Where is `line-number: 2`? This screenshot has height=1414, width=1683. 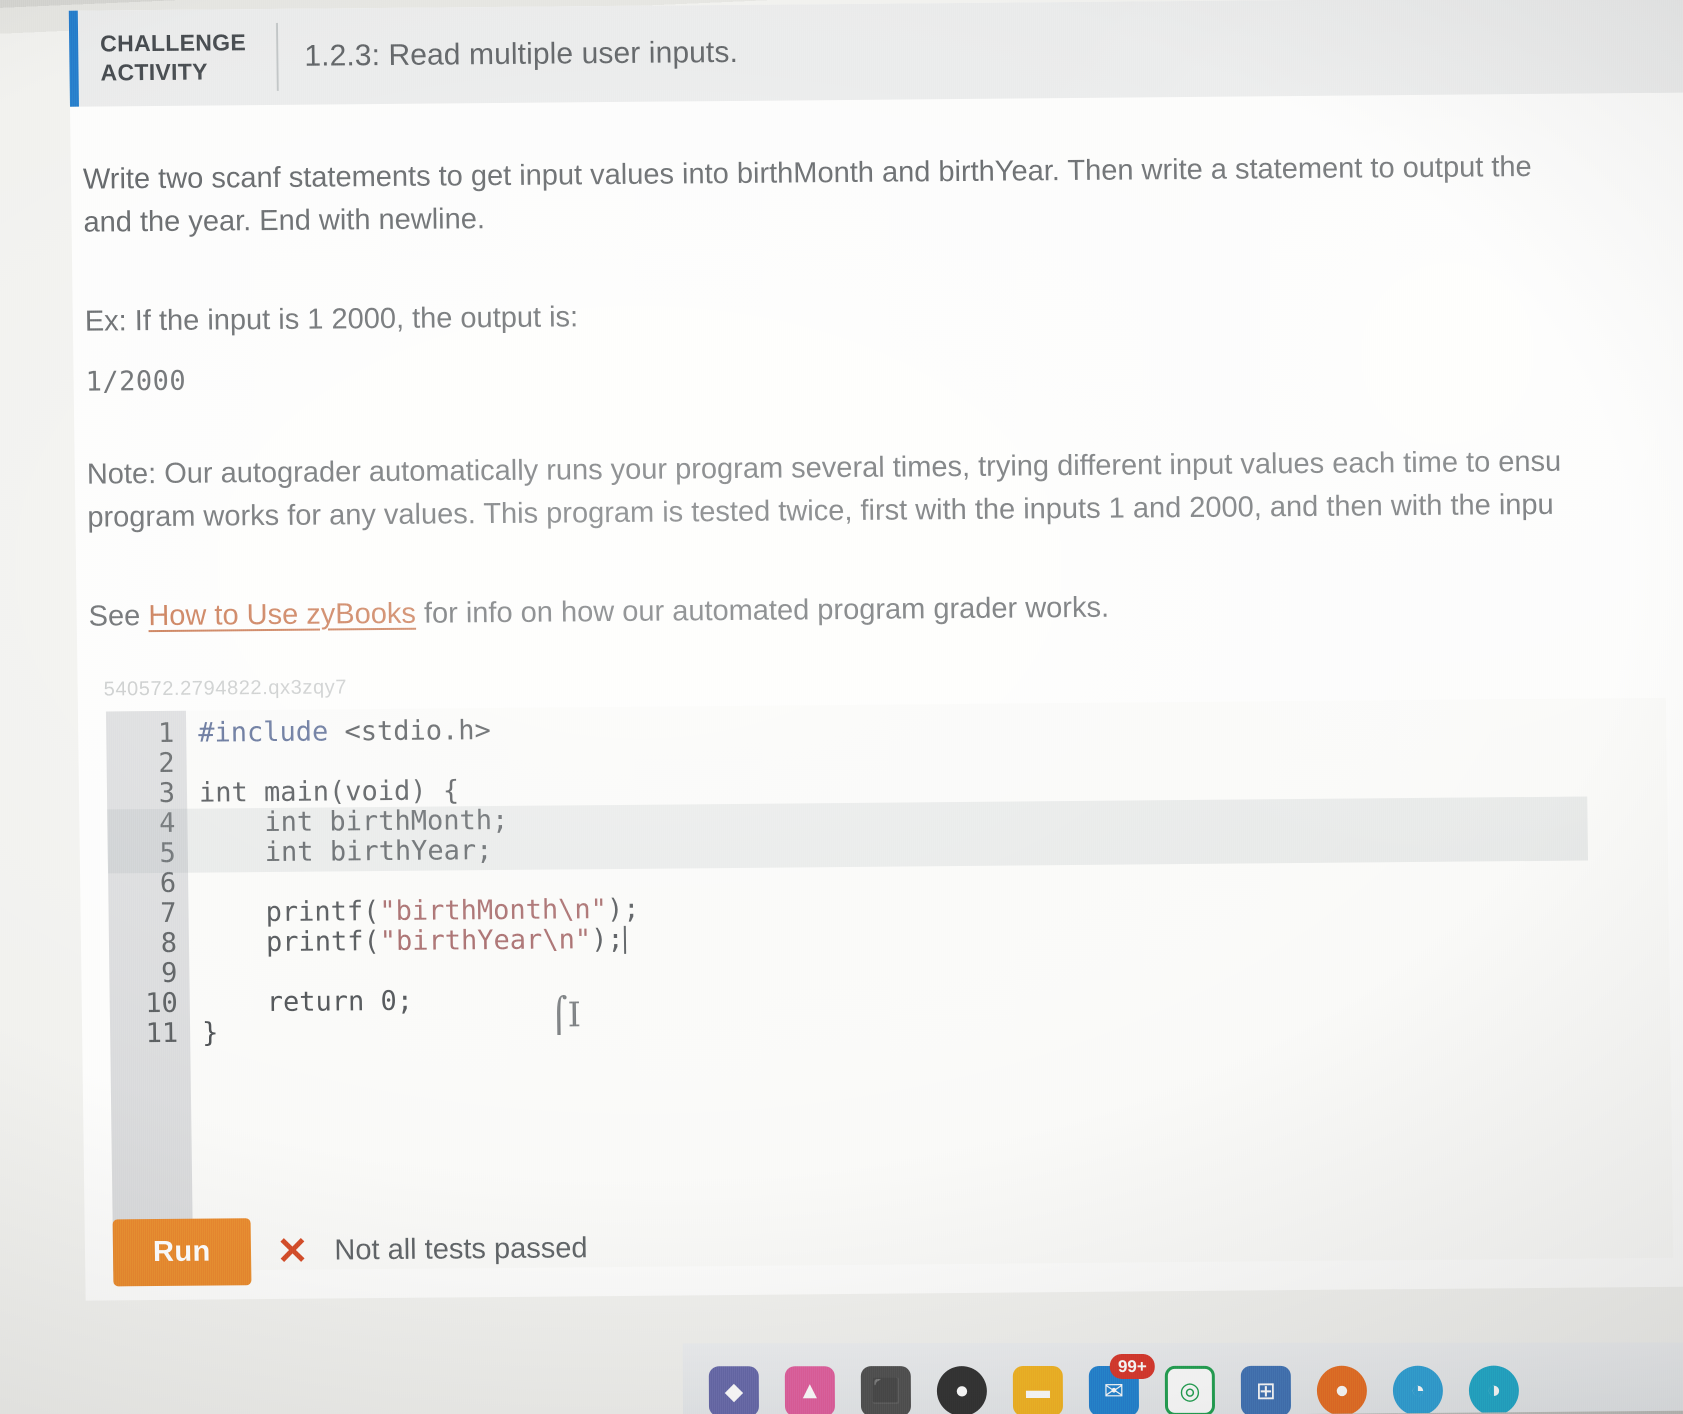 line-number: 2 is located at coordinates (166, 764).